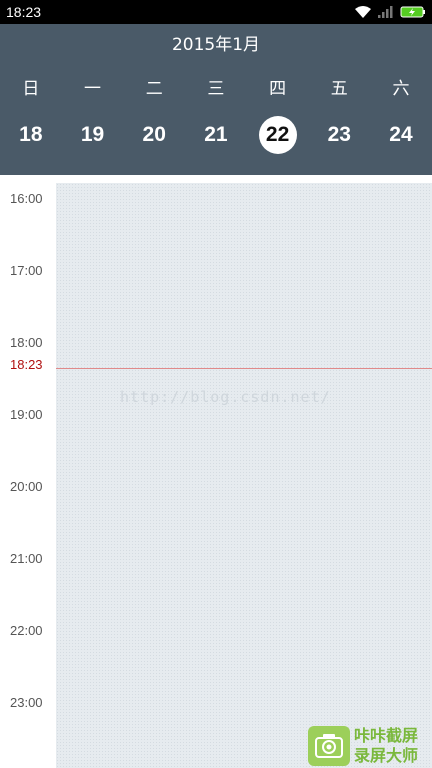 The width and height of the screenshot is (432, 768). Describe the element at coordinates (386, 12) in the screenshot. I see `signal-icon` at that location.